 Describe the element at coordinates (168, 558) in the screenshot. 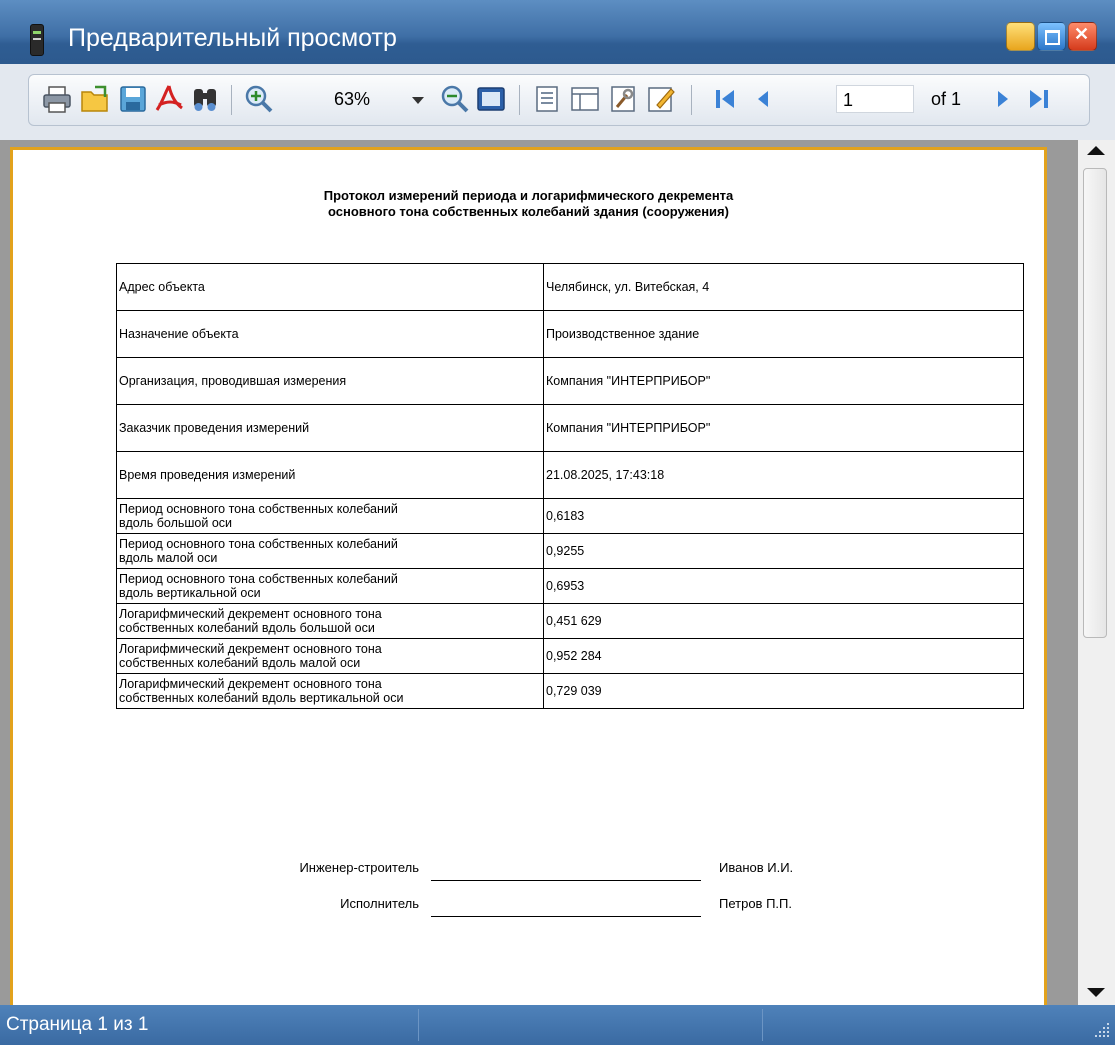

I see `row-key-line: вдоль малой оси` at that location.